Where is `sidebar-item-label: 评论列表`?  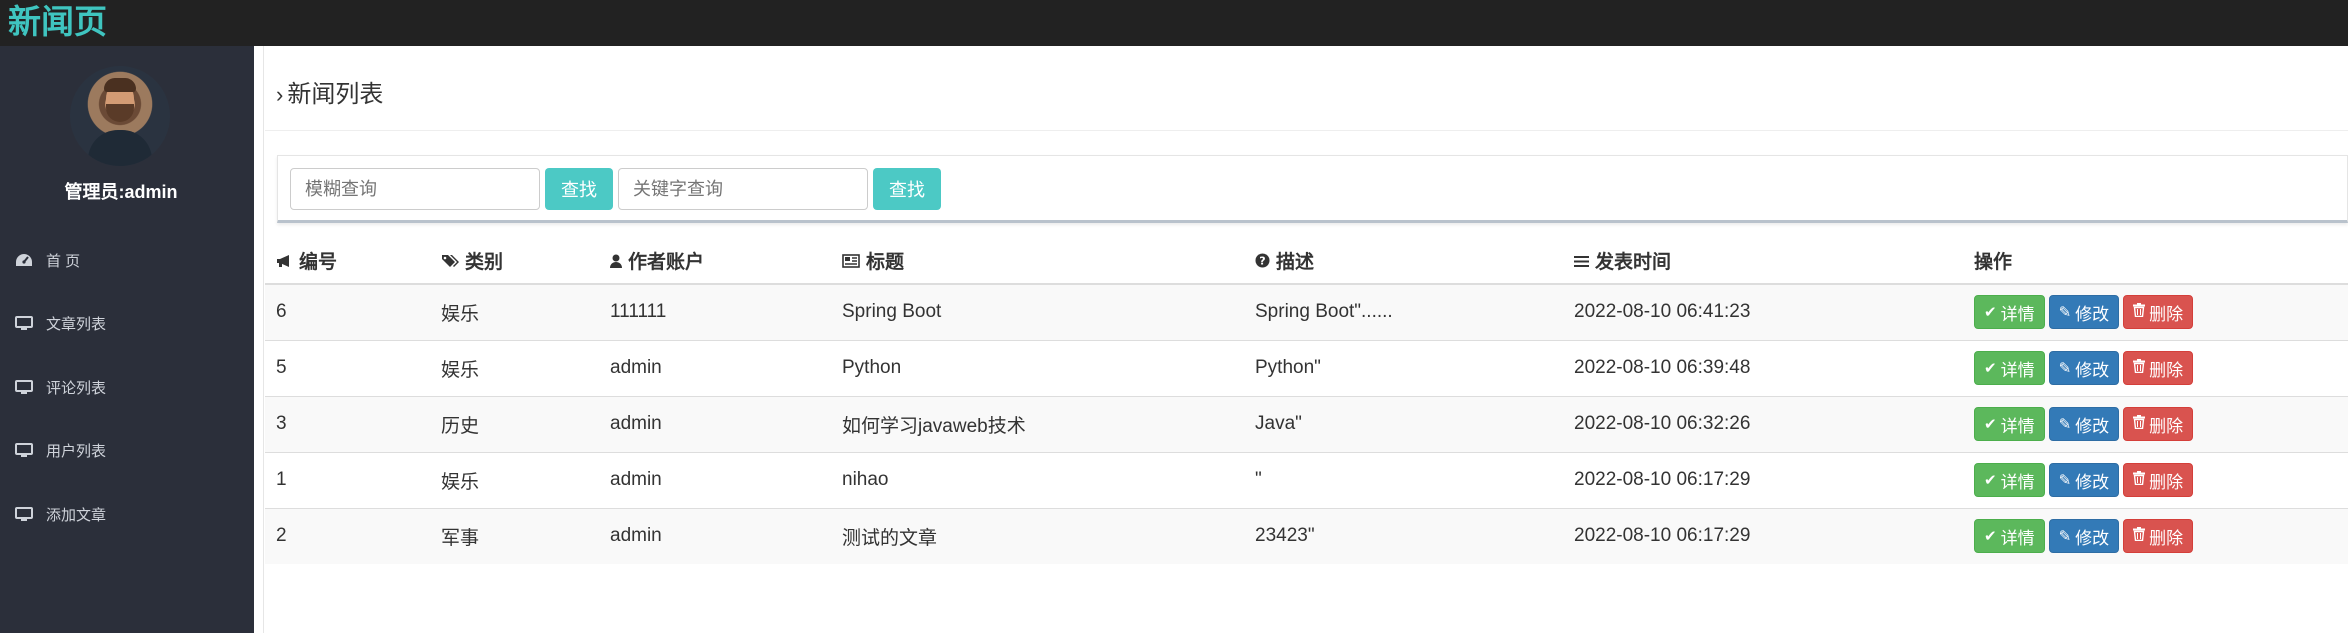
sidebar-item-label: 评论列表 is located at coordinates (76, 388).